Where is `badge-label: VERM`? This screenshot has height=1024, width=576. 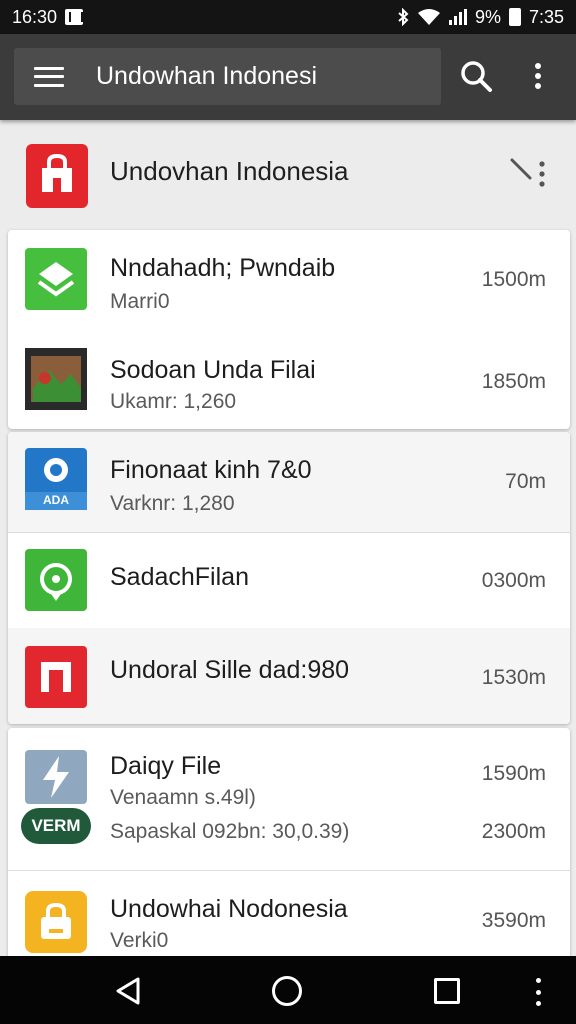 badge-label: VERM is located at coordinates (56, 825).